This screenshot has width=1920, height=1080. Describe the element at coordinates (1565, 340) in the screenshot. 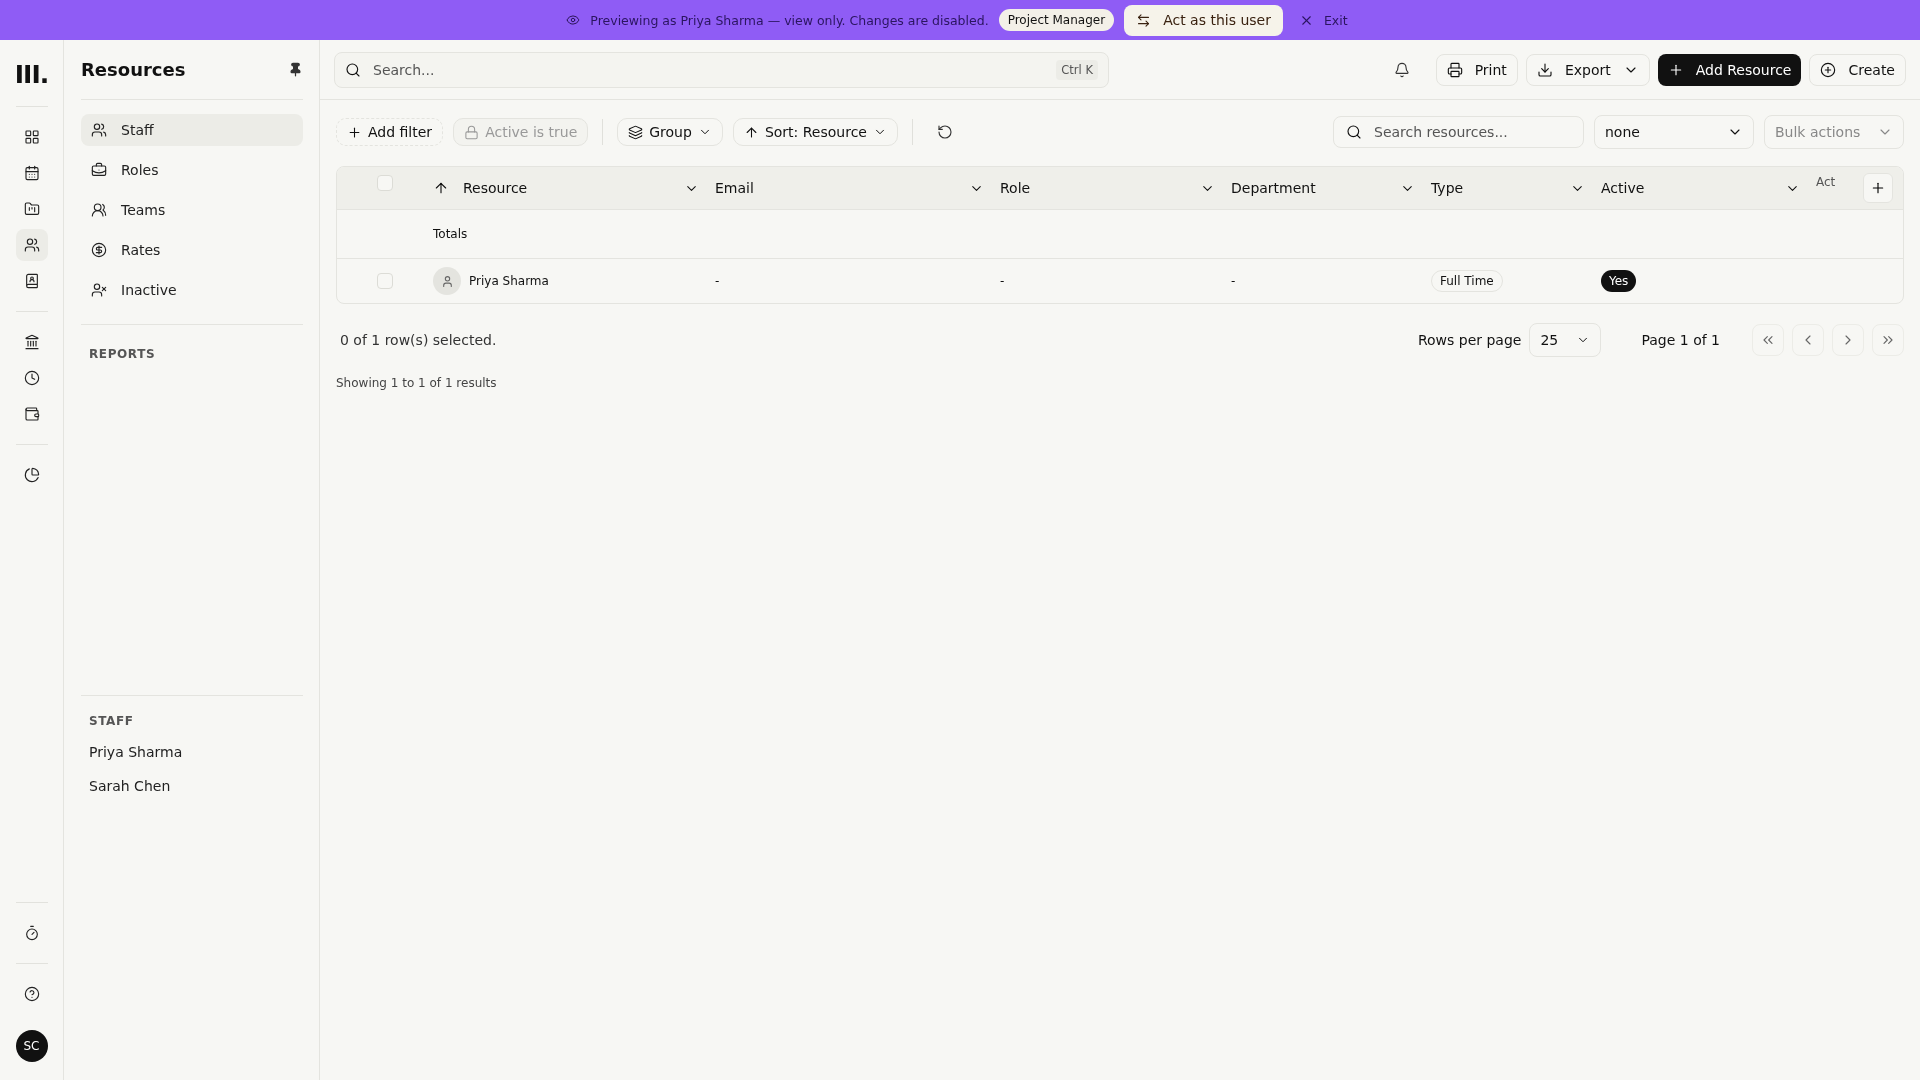

I see `rows-per-page-select: 25` at that location.